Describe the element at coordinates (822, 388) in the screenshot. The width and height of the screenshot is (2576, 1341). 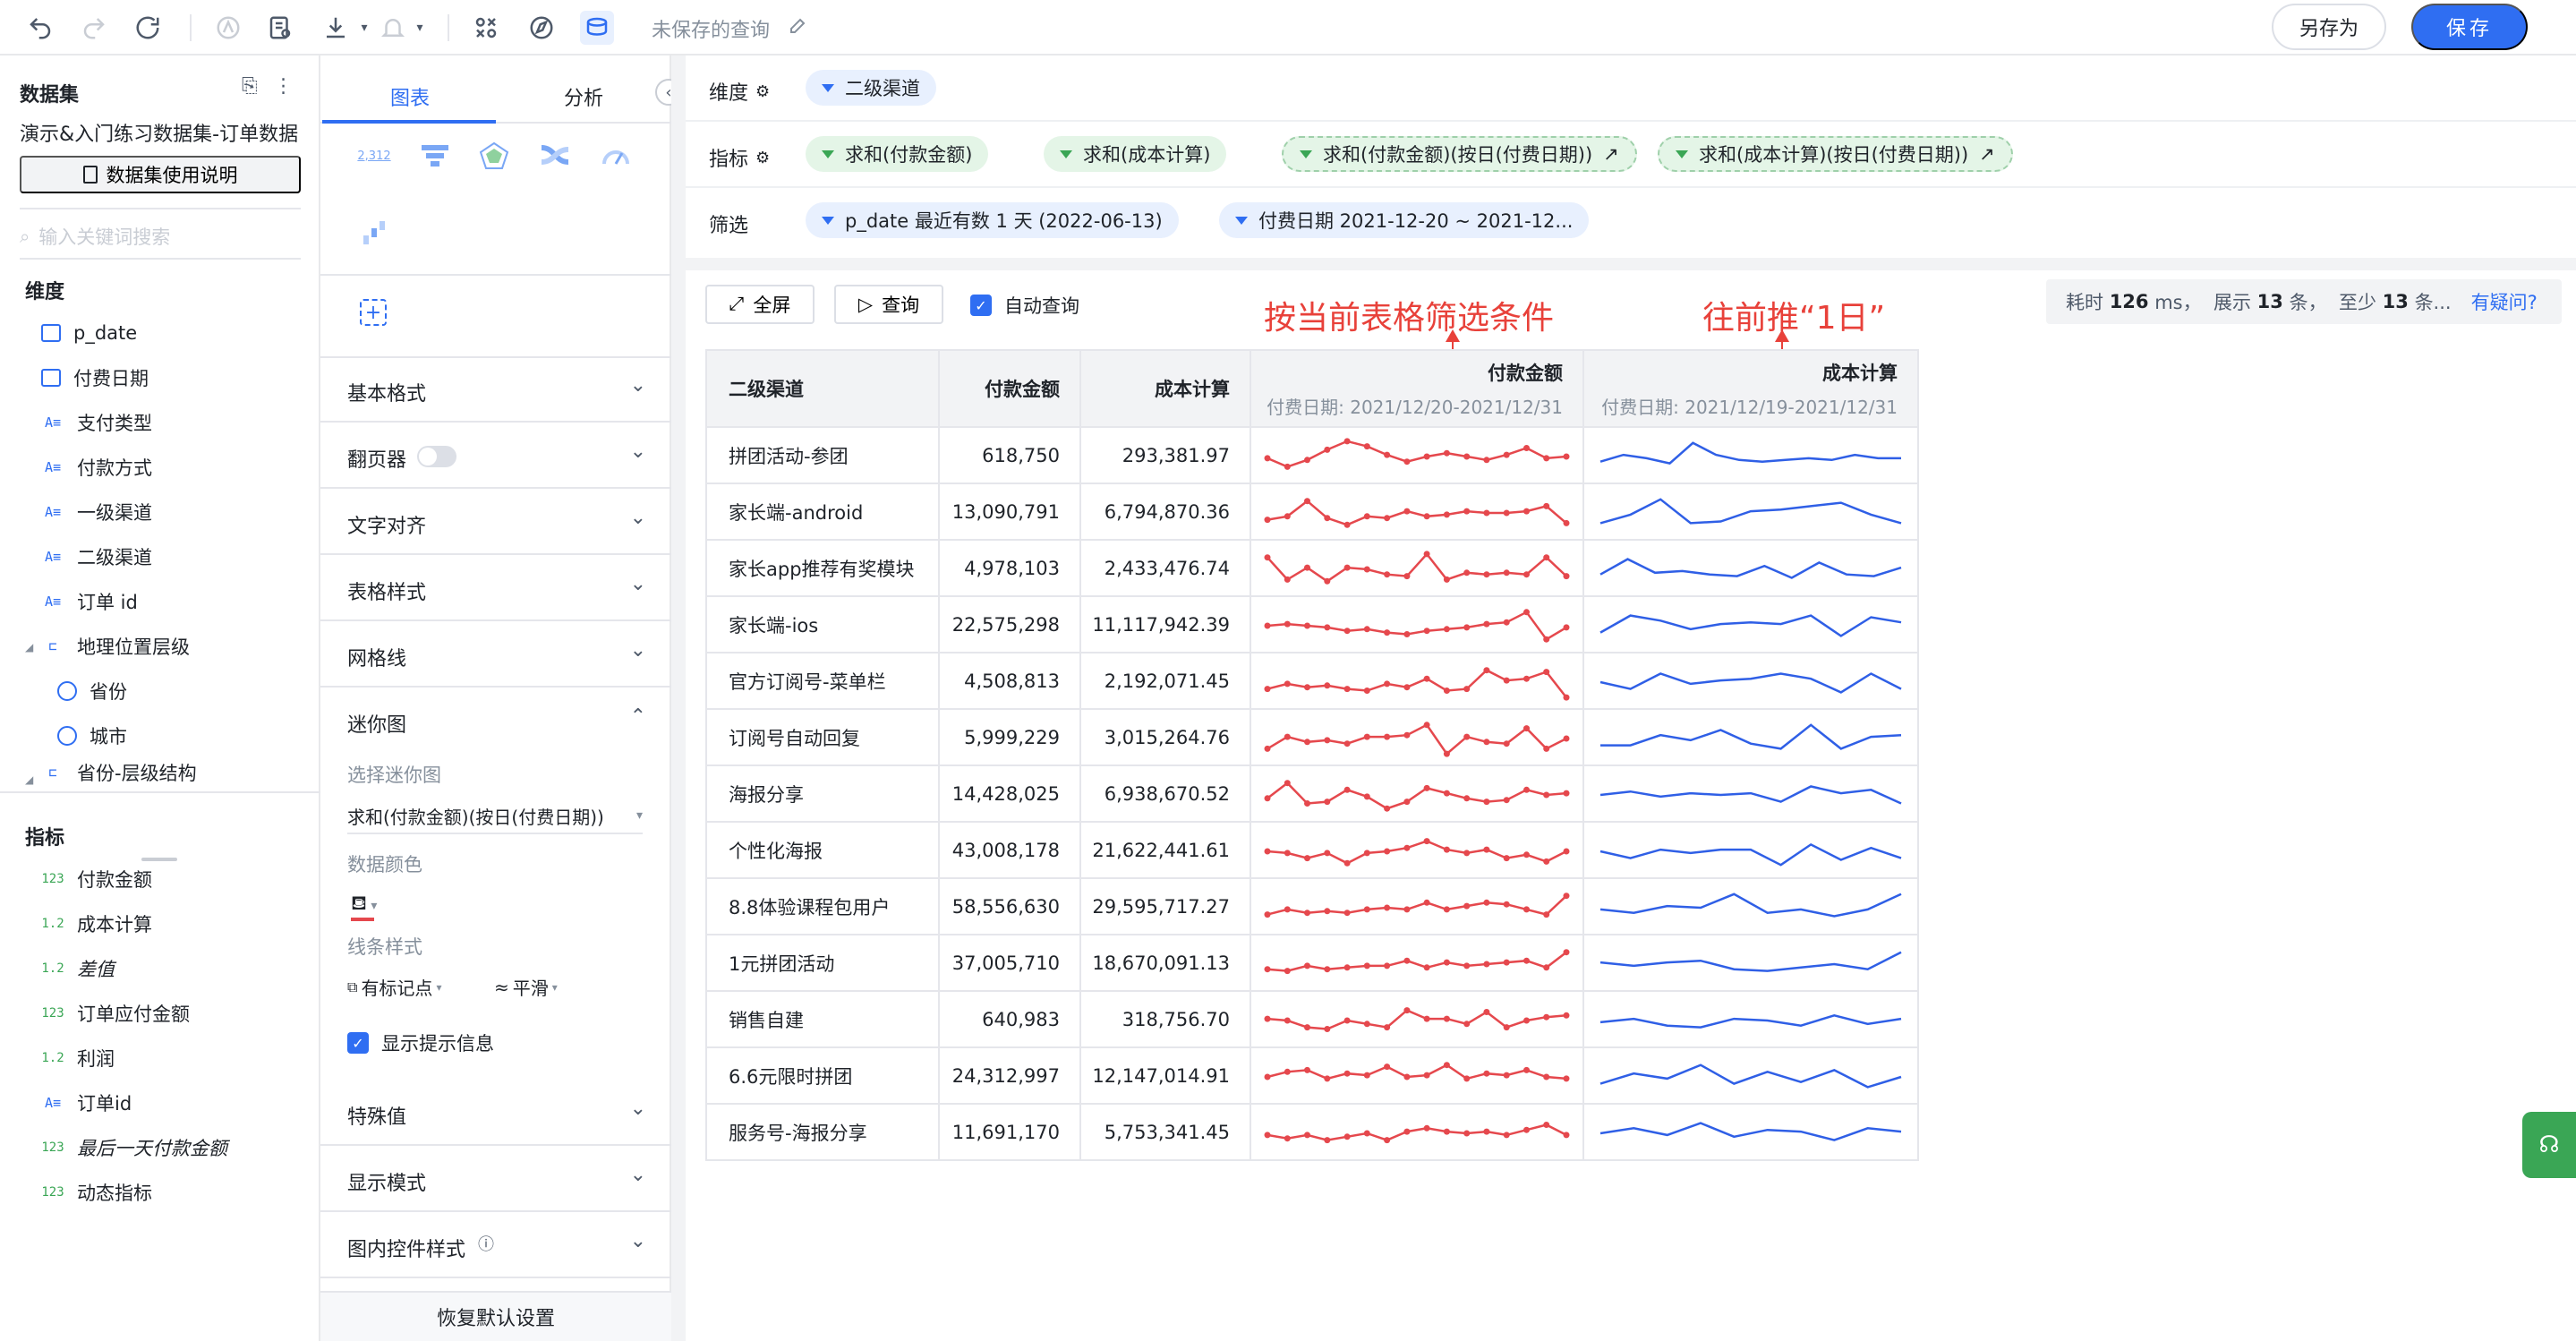
I see `column-header: 二级渠道` at that location.